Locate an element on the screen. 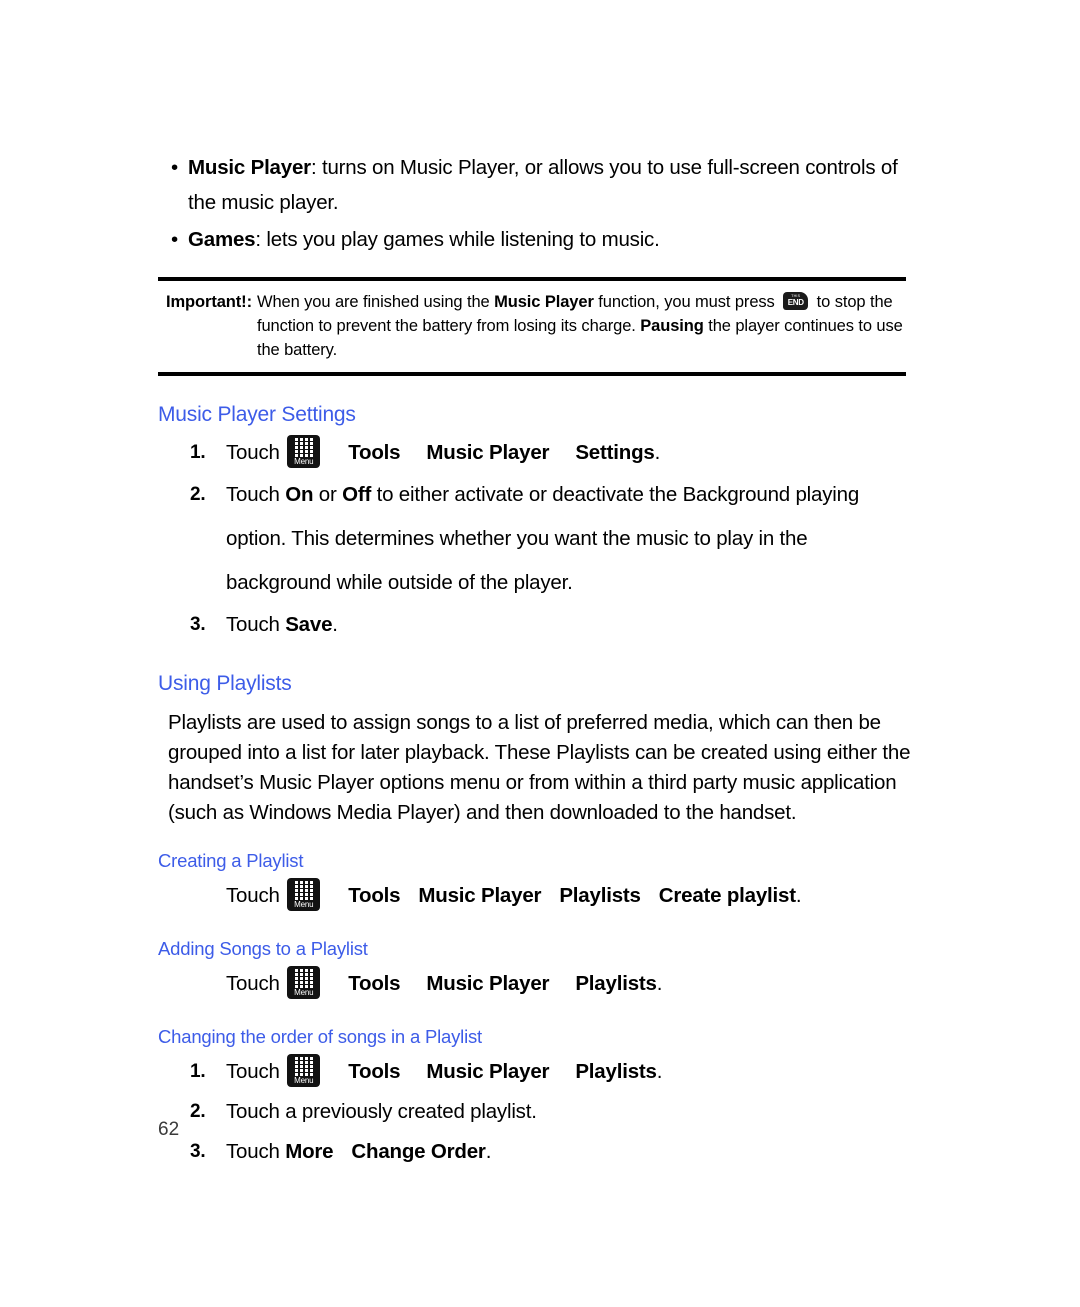 The height and width of the screenshot is (1307, 1080). step-bold-save: Save is located at coordinates (309, 624).